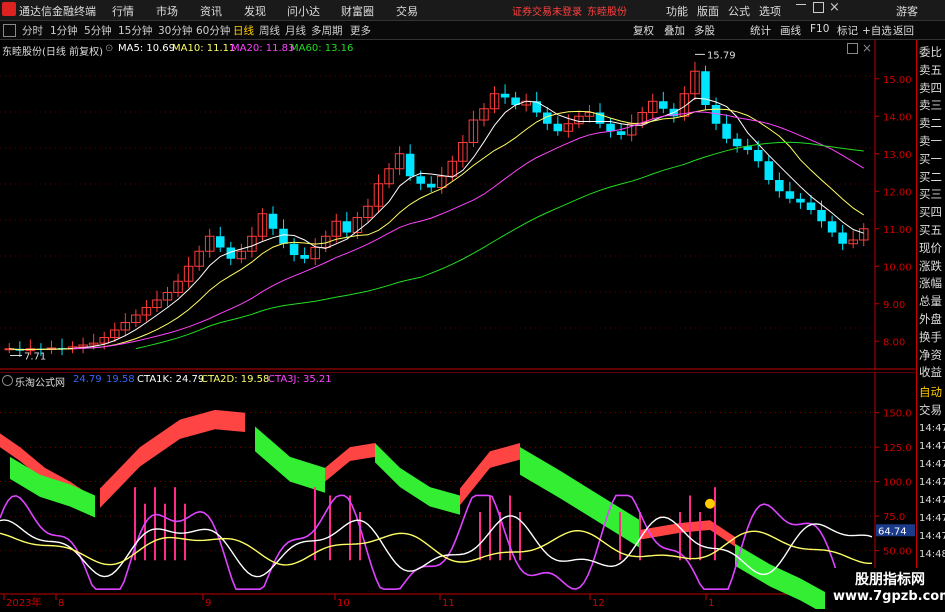 This screenshot has width=945, height=612. What do you see at coordinates (40, 383) in the screenshot?
I see `indicator-name: 乐淘公式网` at bounding box center [40, 383].